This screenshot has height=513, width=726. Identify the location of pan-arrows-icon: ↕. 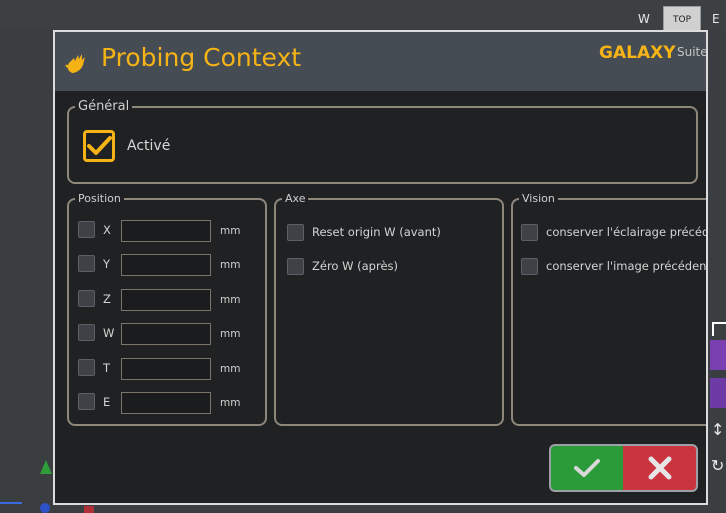
(717, 429).